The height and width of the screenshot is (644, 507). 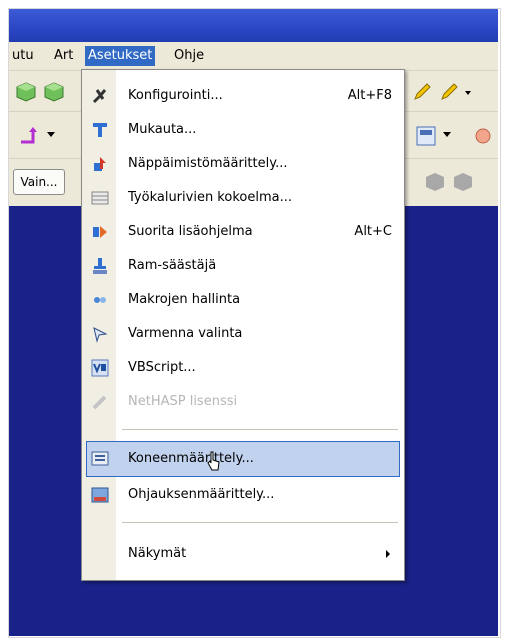 I want to click on shape-gray-2-icon, so click(x=463, y=182).